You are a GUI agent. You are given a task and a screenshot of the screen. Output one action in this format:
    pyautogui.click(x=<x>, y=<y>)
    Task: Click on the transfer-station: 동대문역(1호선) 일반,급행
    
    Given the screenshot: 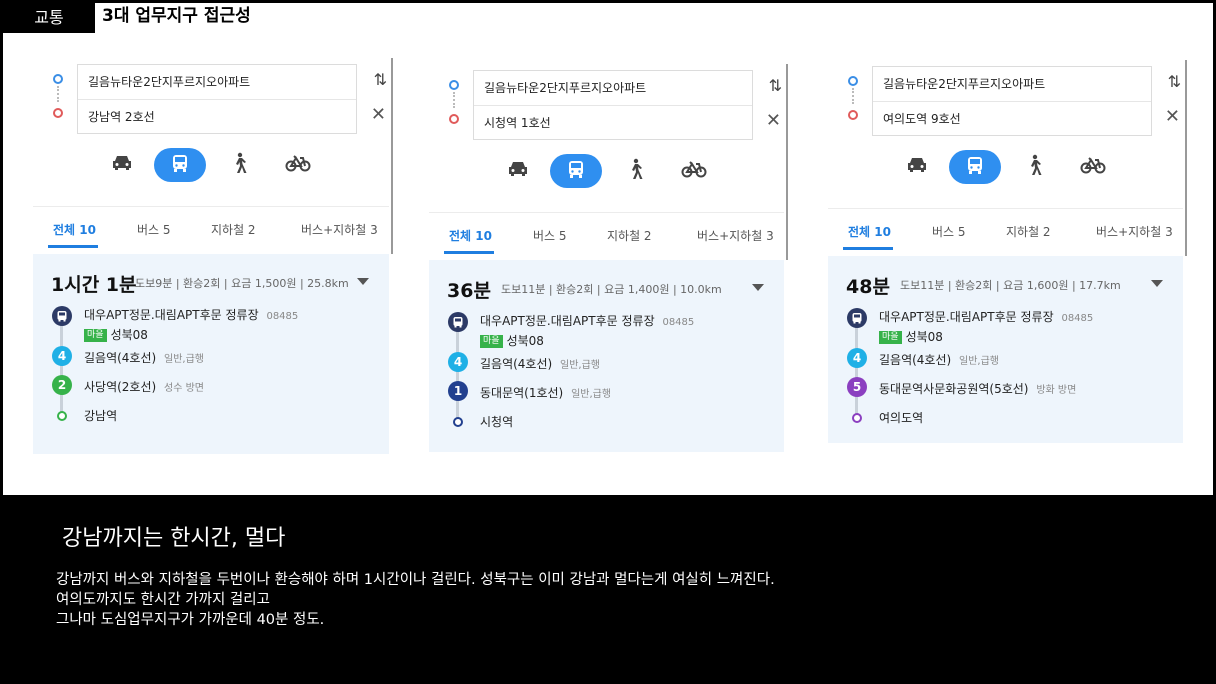 What is the action you would take?
    pyautogui.click(x=545, y=392)
    